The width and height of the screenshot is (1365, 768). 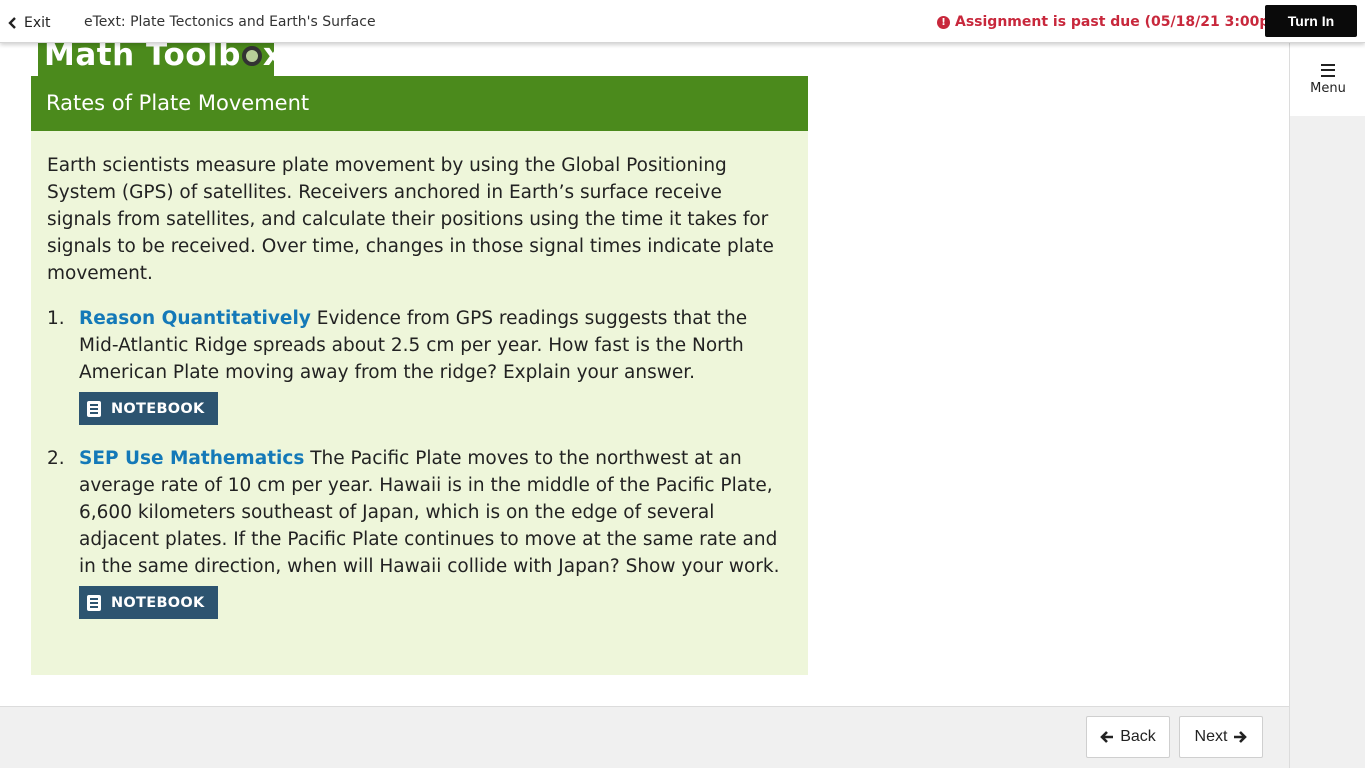 I want to click on past-due-text: Assignment is past due (05/18/21 3:00pm), so click(x=1123, y=22).